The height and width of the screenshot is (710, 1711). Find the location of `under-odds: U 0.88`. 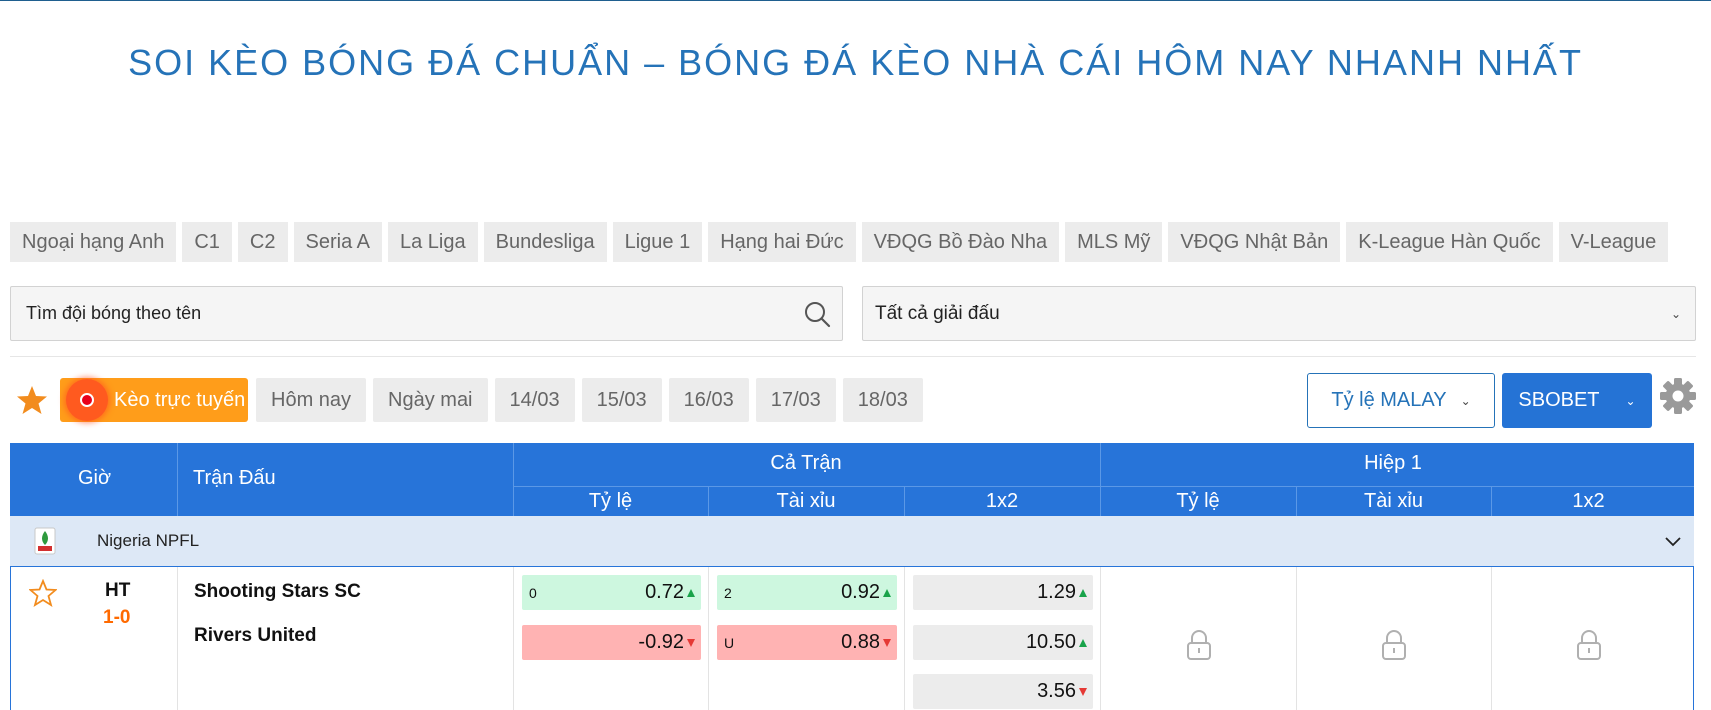

under-odds: U 0.88 is located at coordinates (807, 642).